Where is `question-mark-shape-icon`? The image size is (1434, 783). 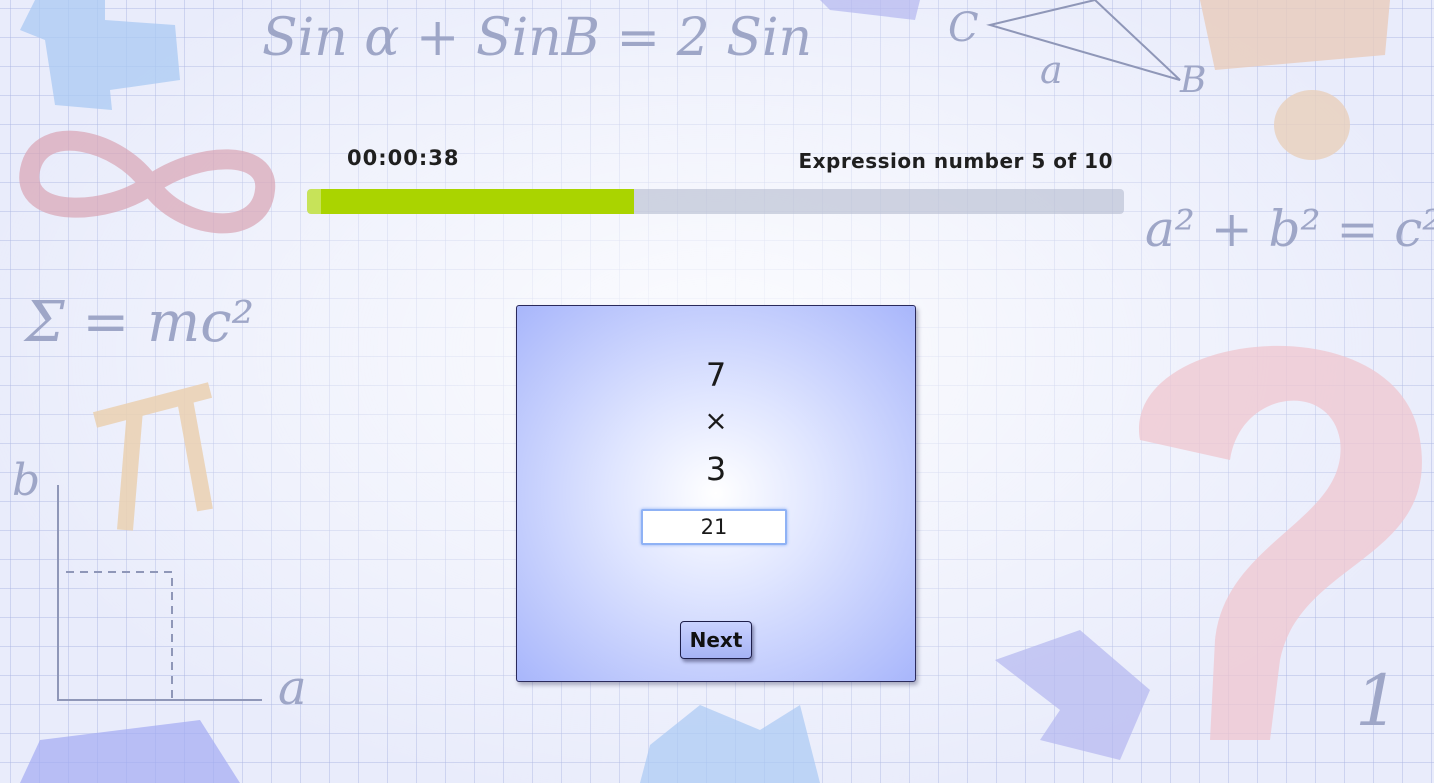
question-mark-shape-icon is located at coordinates (1280, 542).